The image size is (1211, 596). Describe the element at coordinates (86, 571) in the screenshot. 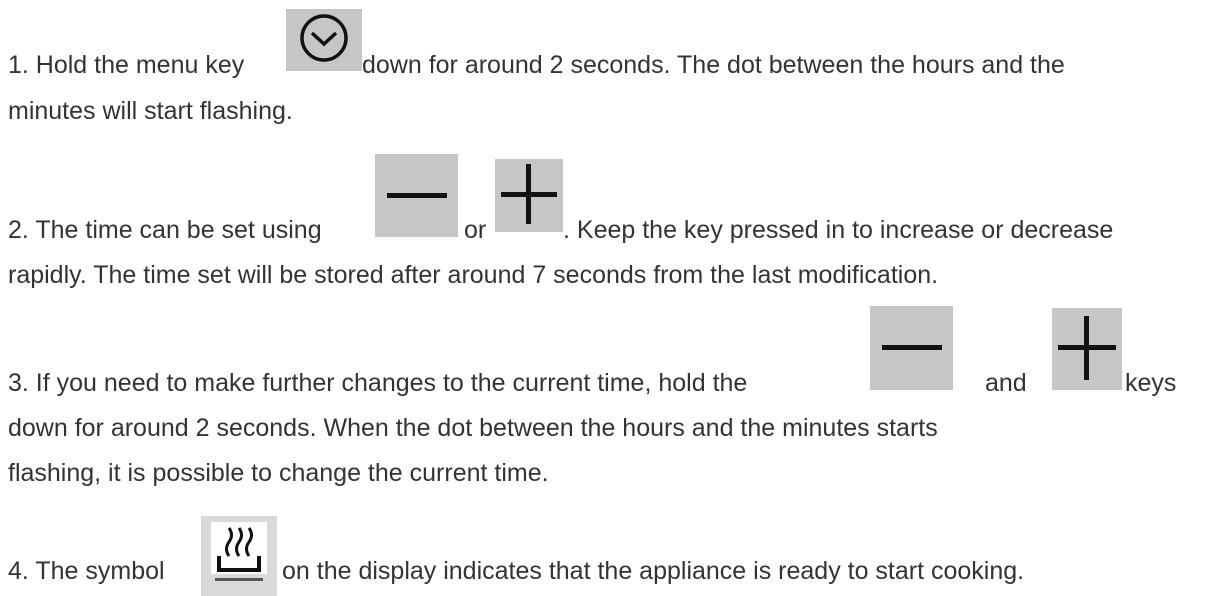

I see `step4-text-start: 4. The symbol` at that location.